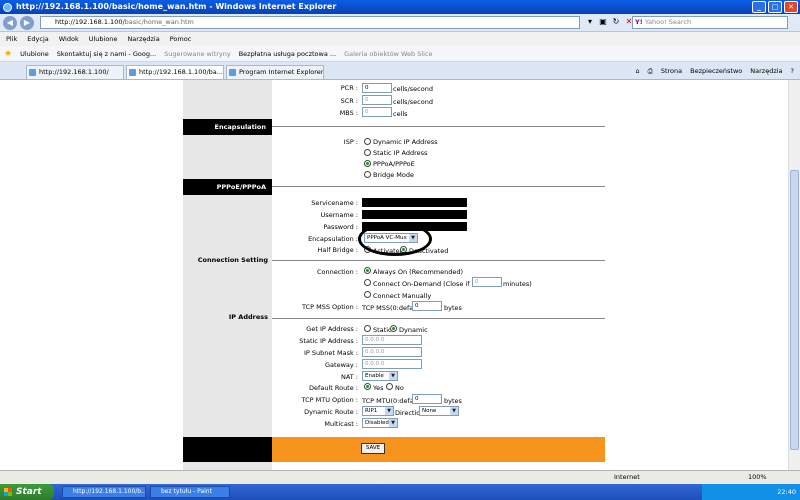 The height and width of the screenshot is (500, 800). I want to click on isp-option-label: PPPoA/PPPoE, so click(394, 164).